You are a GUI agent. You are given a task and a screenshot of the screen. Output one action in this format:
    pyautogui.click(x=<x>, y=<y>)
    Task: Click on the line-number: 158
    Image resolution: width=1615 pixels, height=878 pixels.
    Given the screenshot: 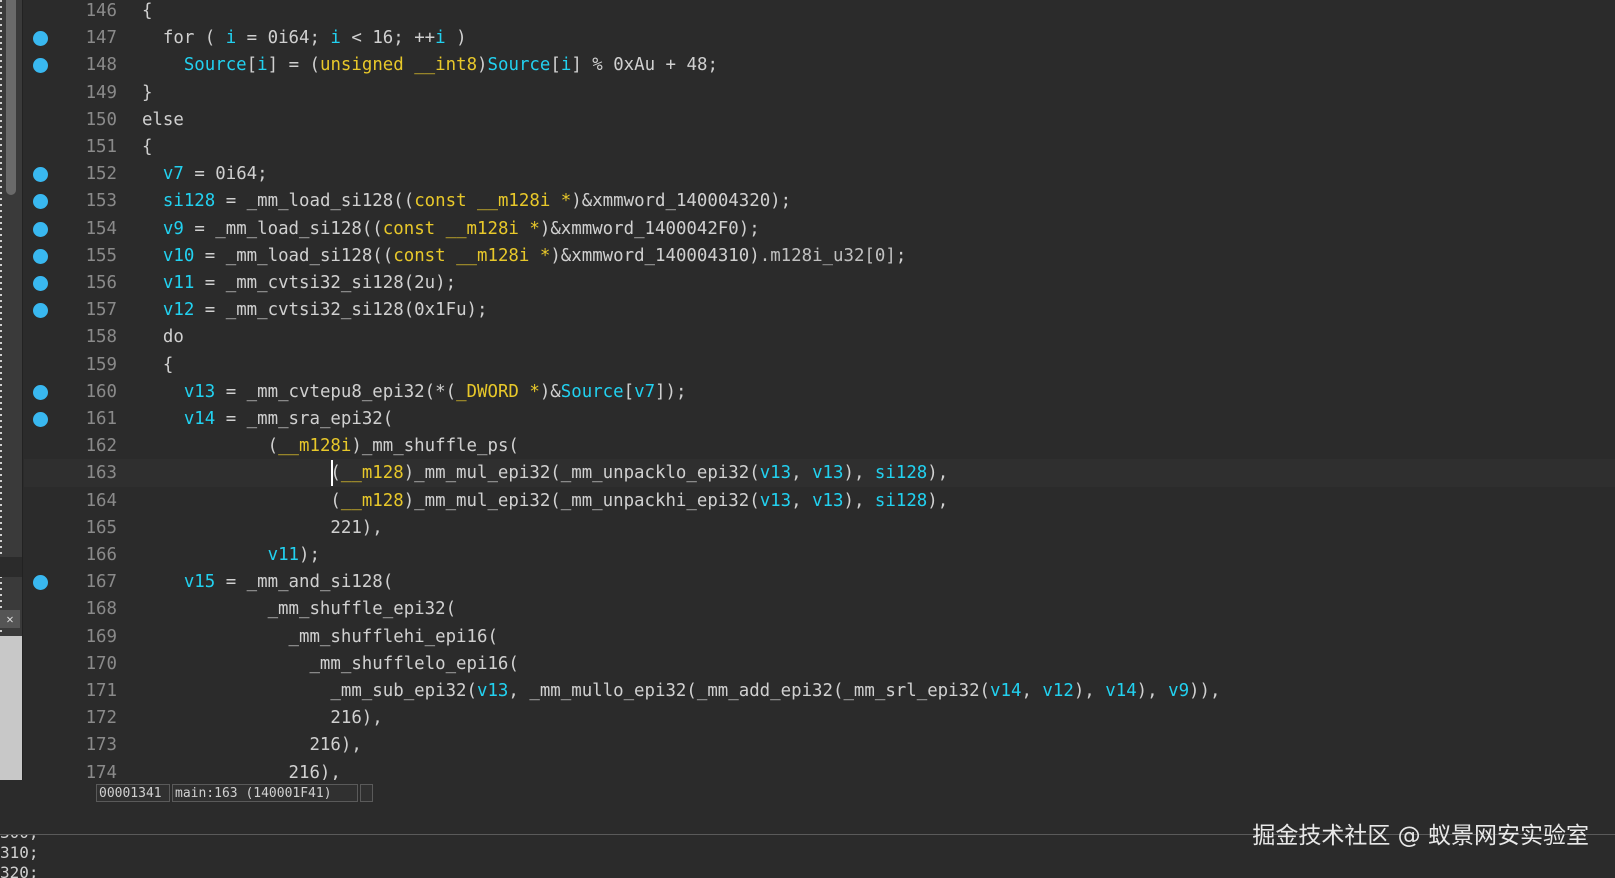 What is the action you would take?
    pyautogui.click(x=101, y=337)
    